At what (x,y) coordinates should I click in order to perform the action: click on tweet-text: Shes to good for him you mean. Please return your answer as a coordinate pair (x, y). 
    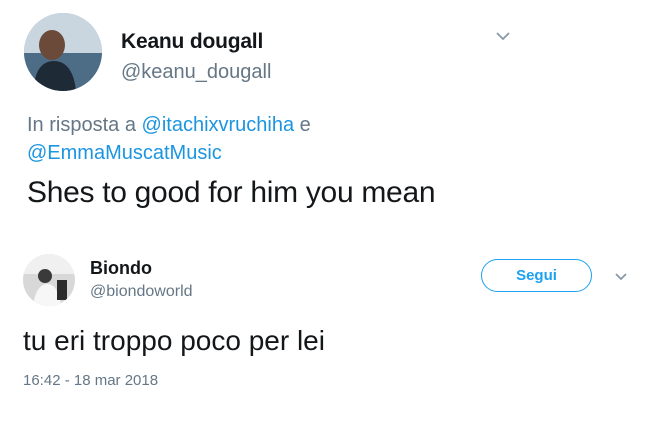
    Looking at the image, I should click on (231, 192).